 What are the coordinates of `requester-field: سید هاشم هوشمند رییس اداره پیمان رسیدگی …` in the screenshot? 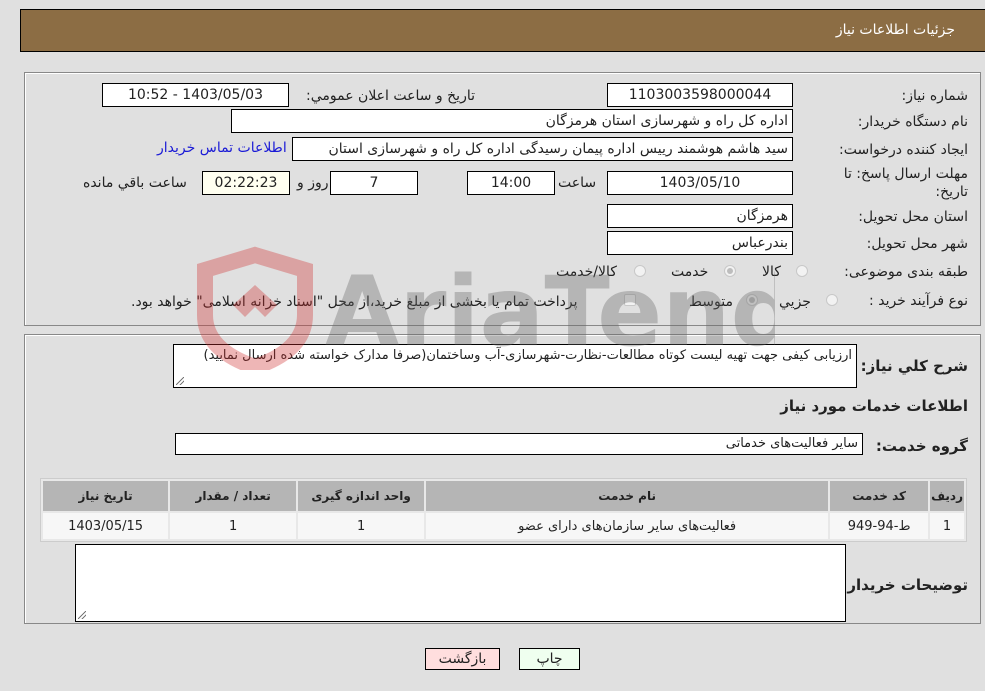 It's located at (542, 149).